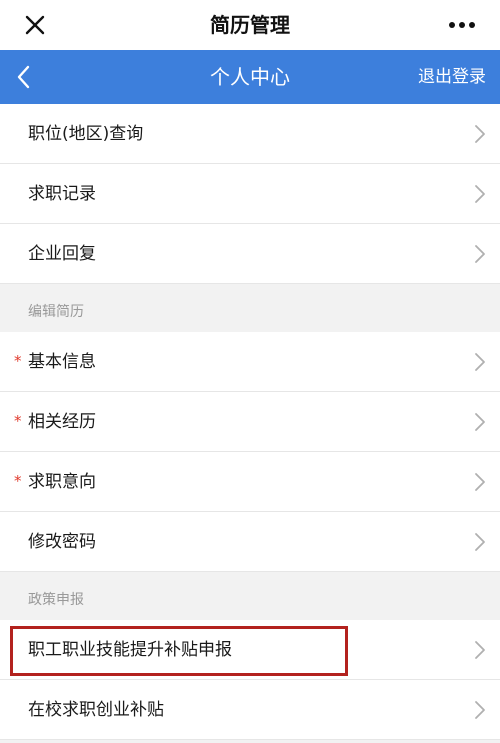 This screenshot has width=500, height=743. I want to click on menu-item-label: 基本信息, so click(62, 362).